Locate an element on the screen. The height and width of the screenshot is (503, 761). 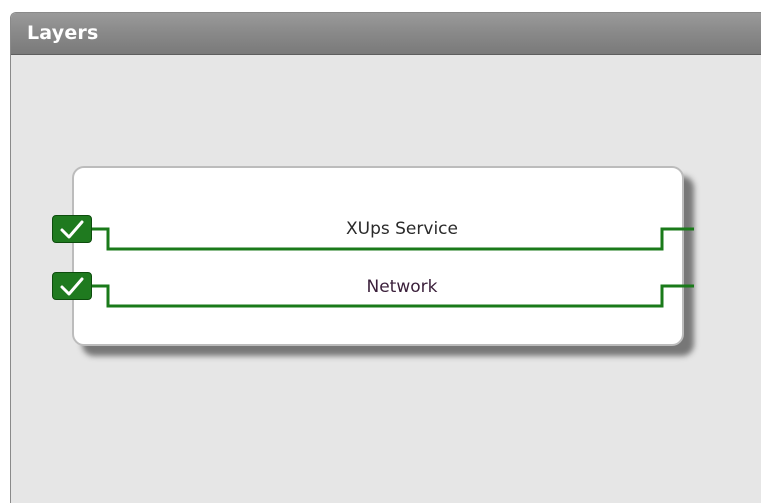
layer-row-network: Network is located at coordinates (377, 290).